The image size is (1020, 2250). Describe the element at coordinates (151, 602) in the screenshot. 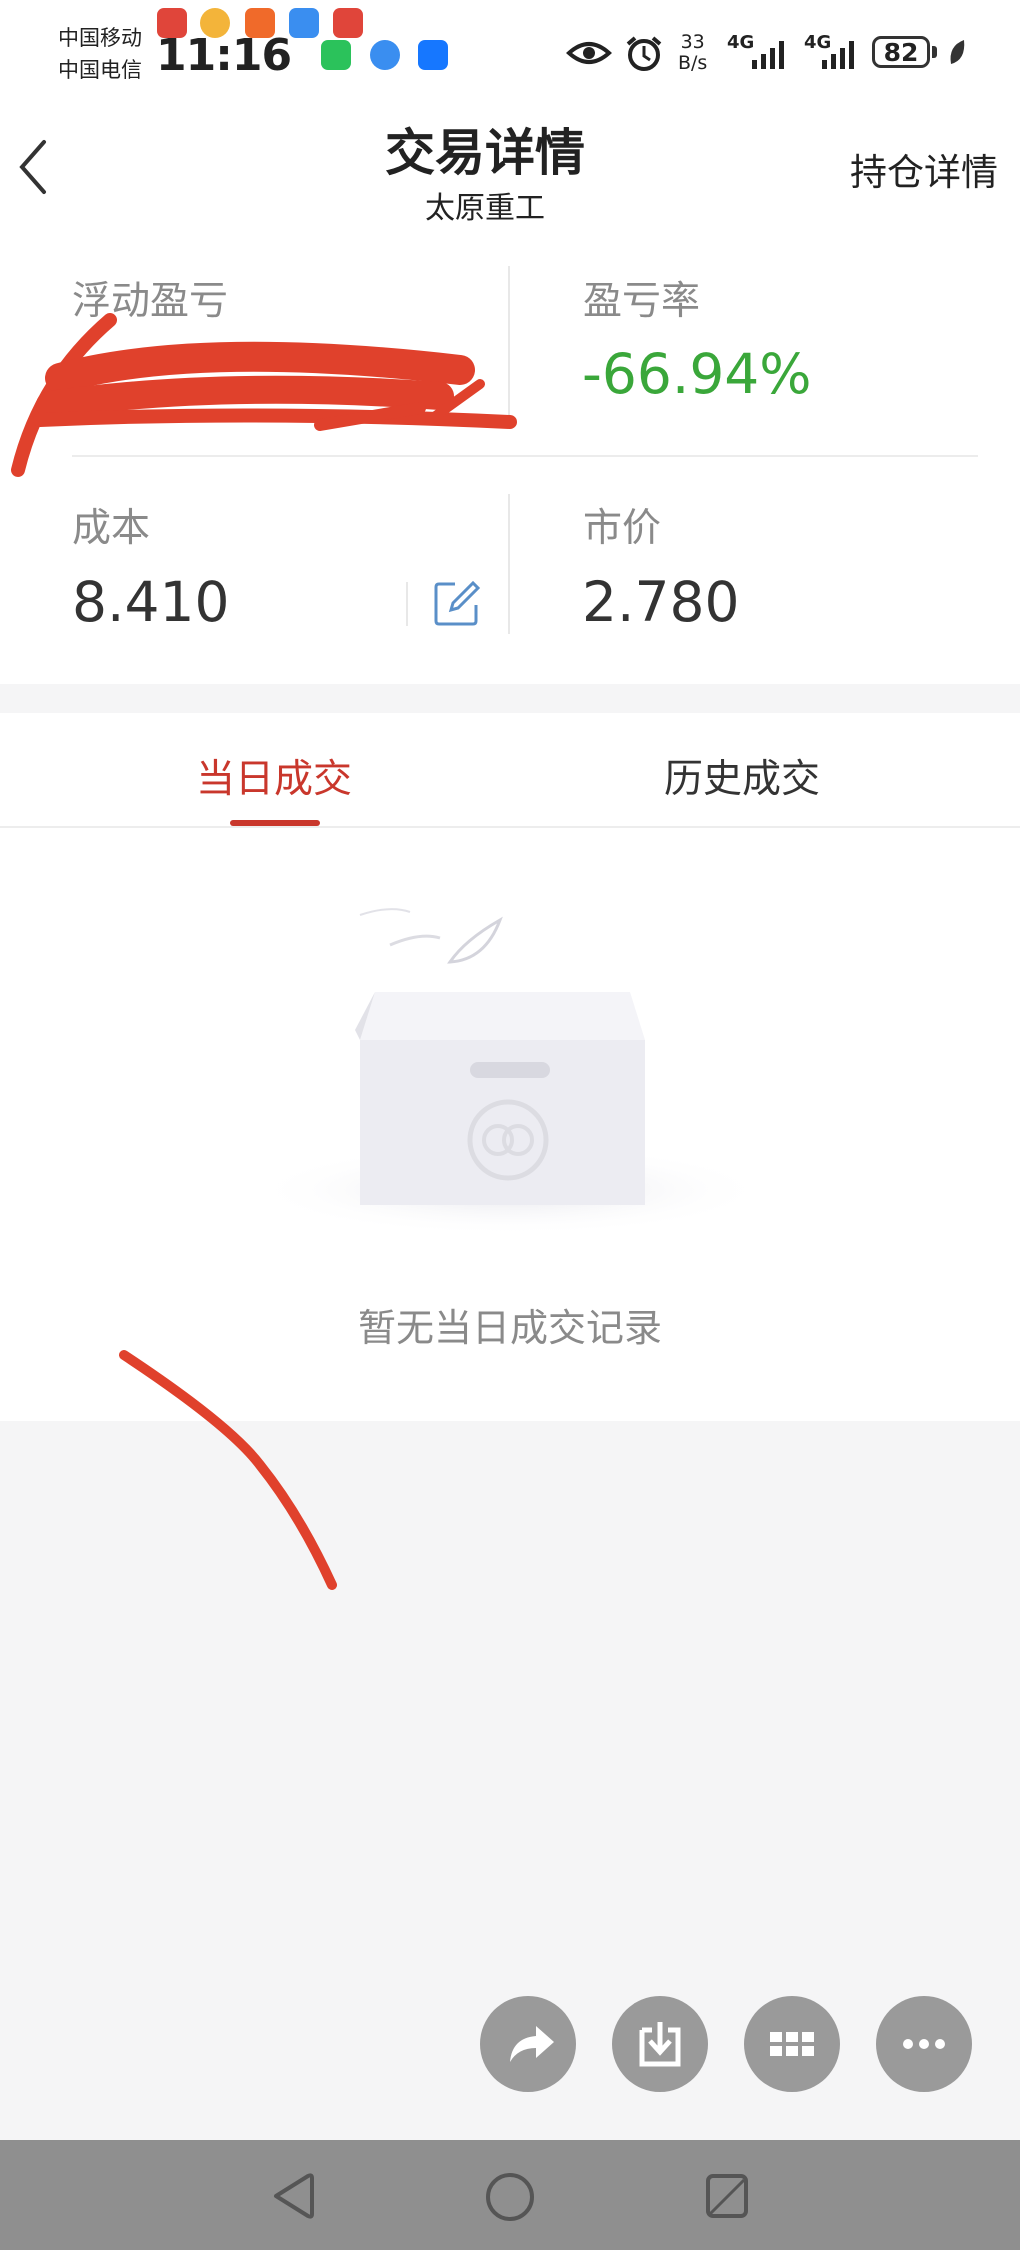

I see `cost-value: 8.410` at that location.